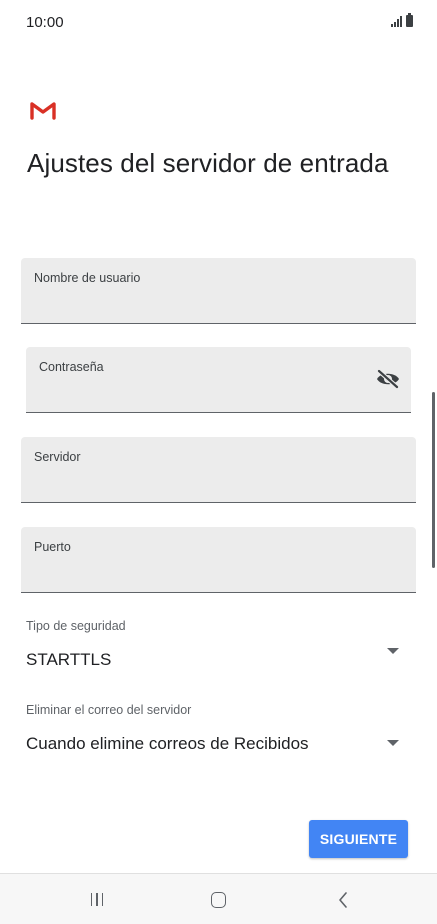 Image resolution: width=437 pixels, height=924 pixels. Describe the element at coordinates (218, 291) in the screenshot. I see `username-field: Nombre de usuario` at that location.